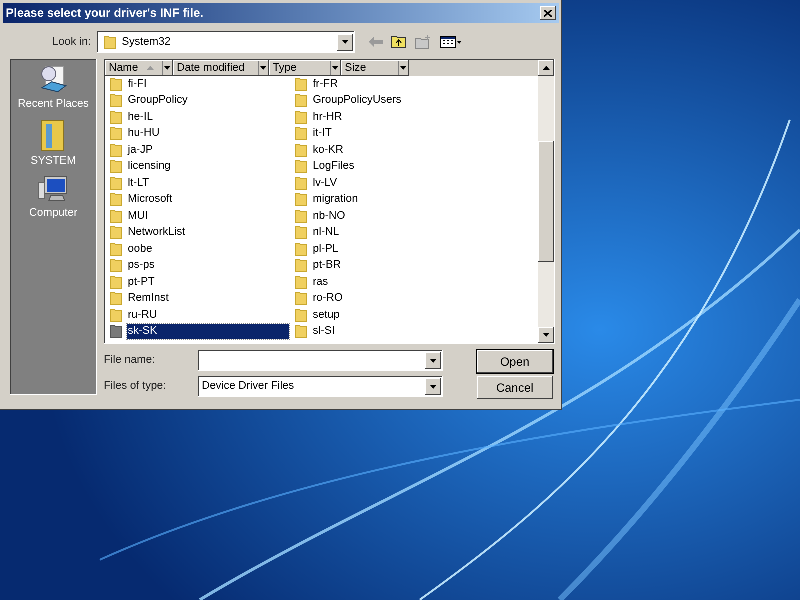 The height and width of the screenshot is (600, 800). Describe the element at coordinates (399, 42) in the screenshot. I see `up-folder-icon` at that location.